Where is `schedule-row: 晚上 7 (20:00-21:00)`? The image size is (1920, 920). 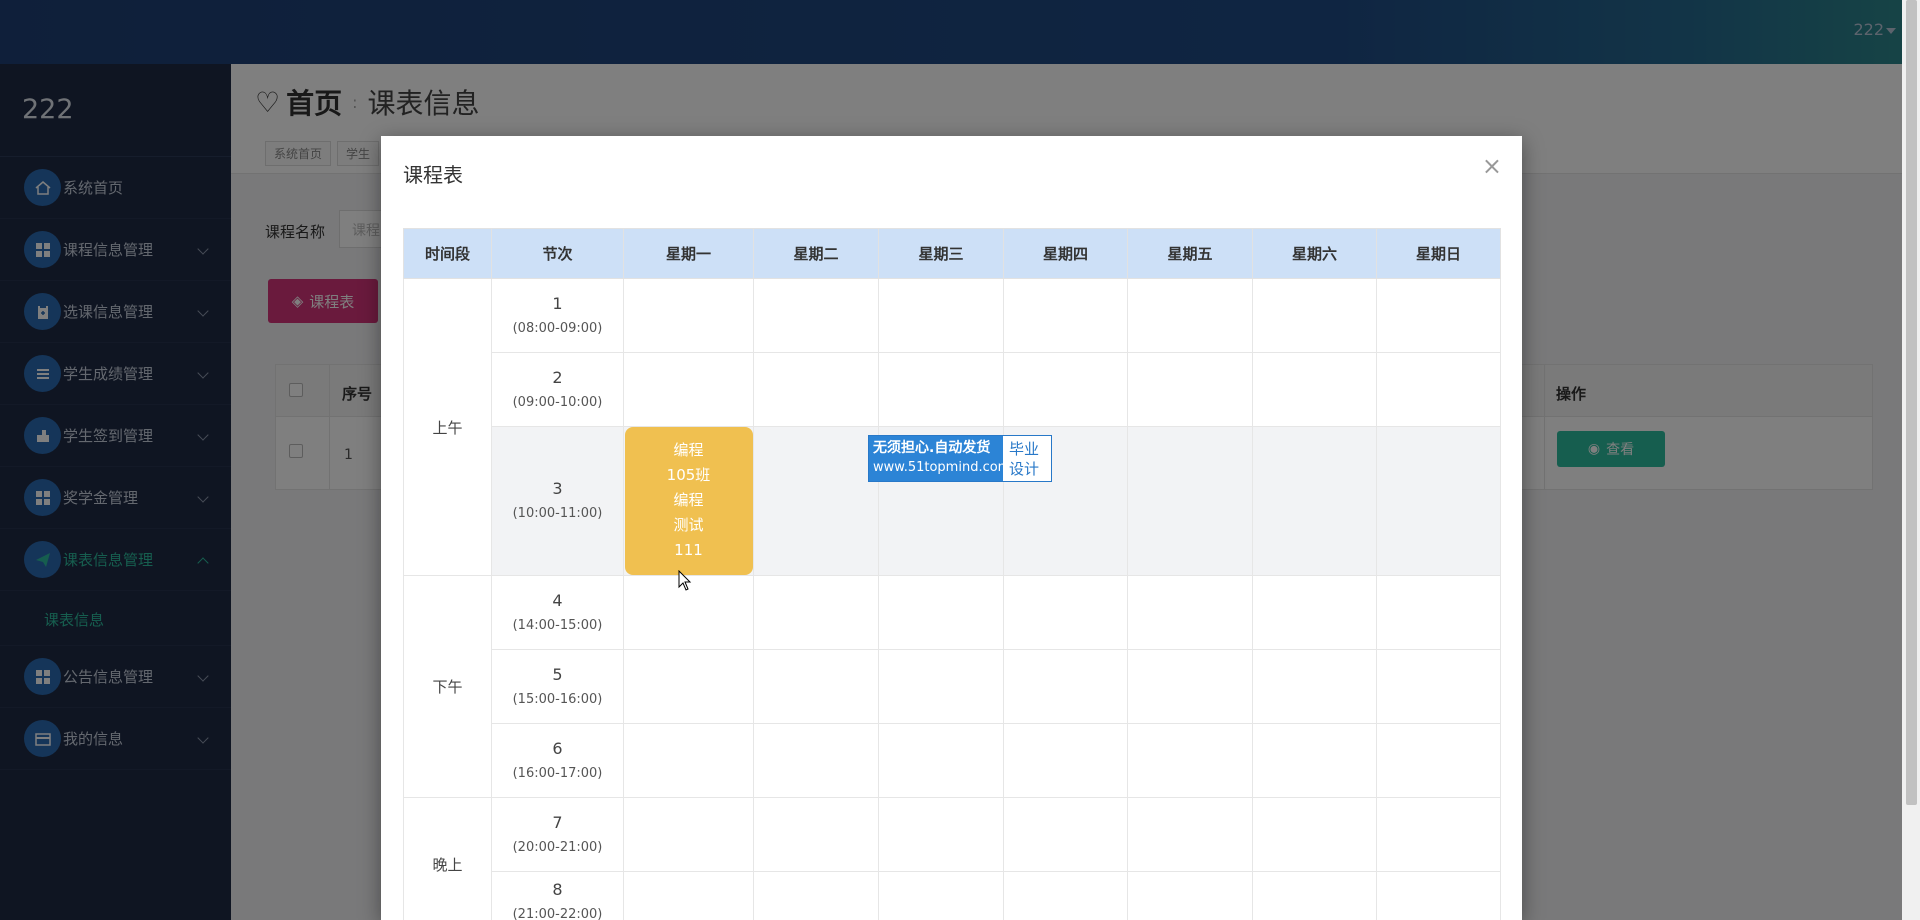
schedule-row: 晚上 7 (20:00-21:00) is located at coordinates (952, 858).